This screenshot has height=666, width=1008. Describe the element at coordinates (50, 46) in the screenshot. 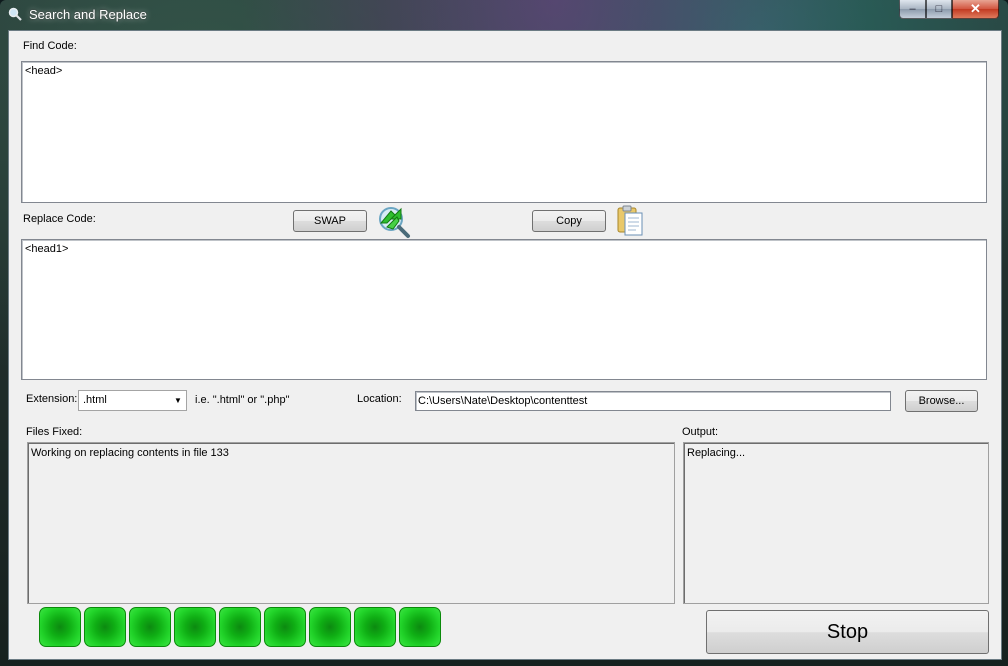

I see `find-code-label: Find Code:` at that location.